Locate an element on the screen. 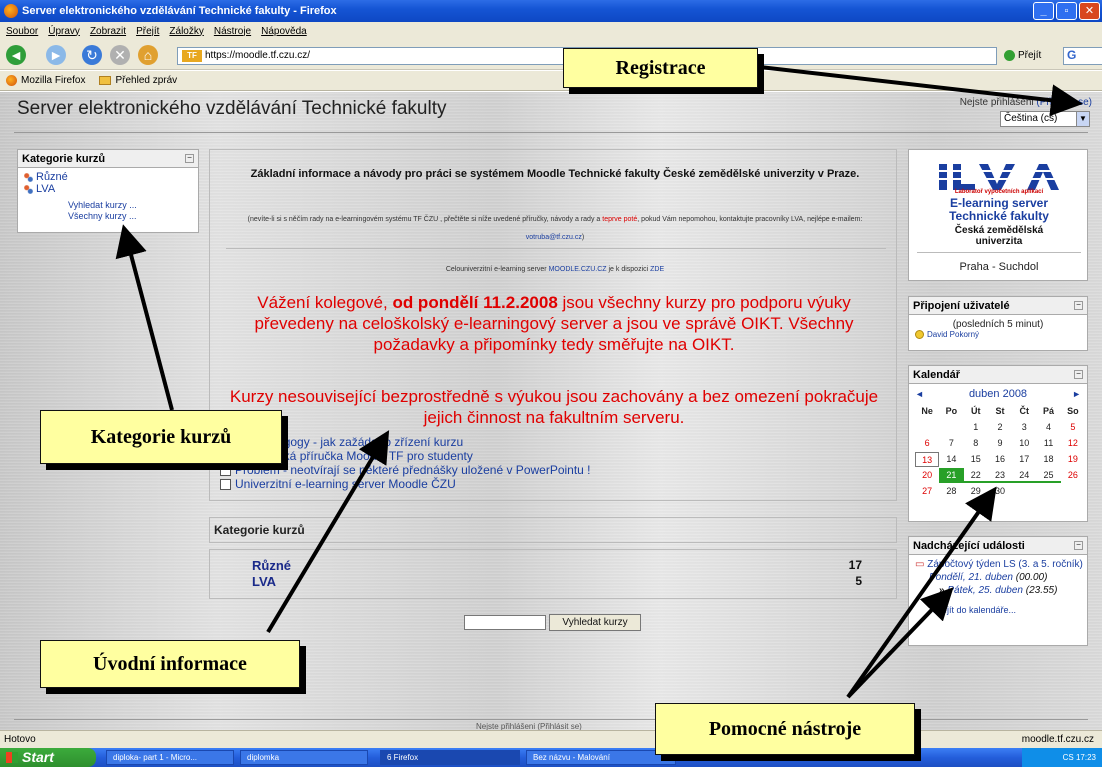  menu-zobrazit: Zobrazit is located at coordinates (108, 31).